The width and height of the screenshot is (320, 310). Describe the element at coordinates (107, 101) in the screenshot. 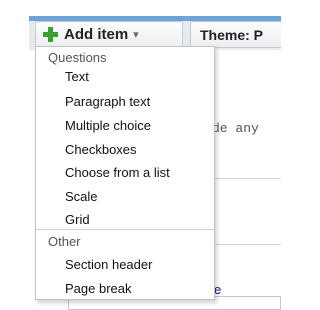

I see `menu-item-paragraph-text: Paragraph text` at that location.